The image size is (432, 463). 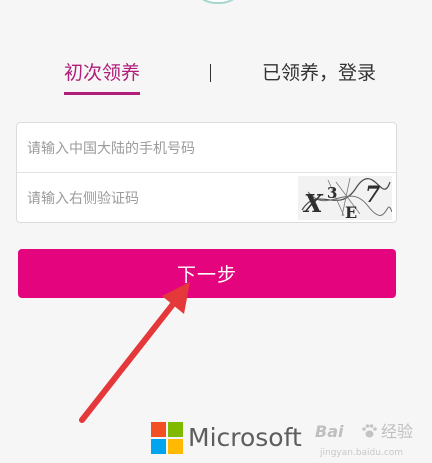 What do you see at coordinates (369, 431) in the screenshot?
I see `paw-icon` at bounding box center [369, 431].